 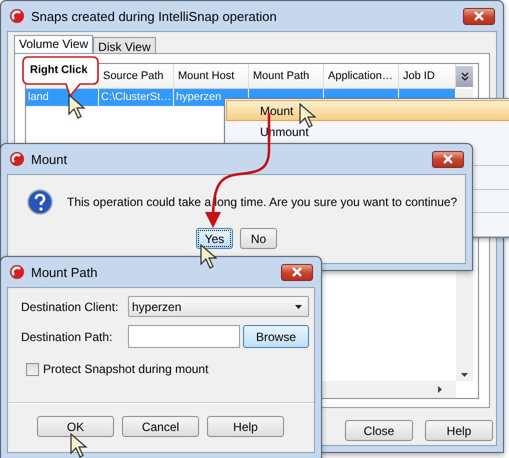 I want to click on browse-button: Browse, so click(x=276, y=336).